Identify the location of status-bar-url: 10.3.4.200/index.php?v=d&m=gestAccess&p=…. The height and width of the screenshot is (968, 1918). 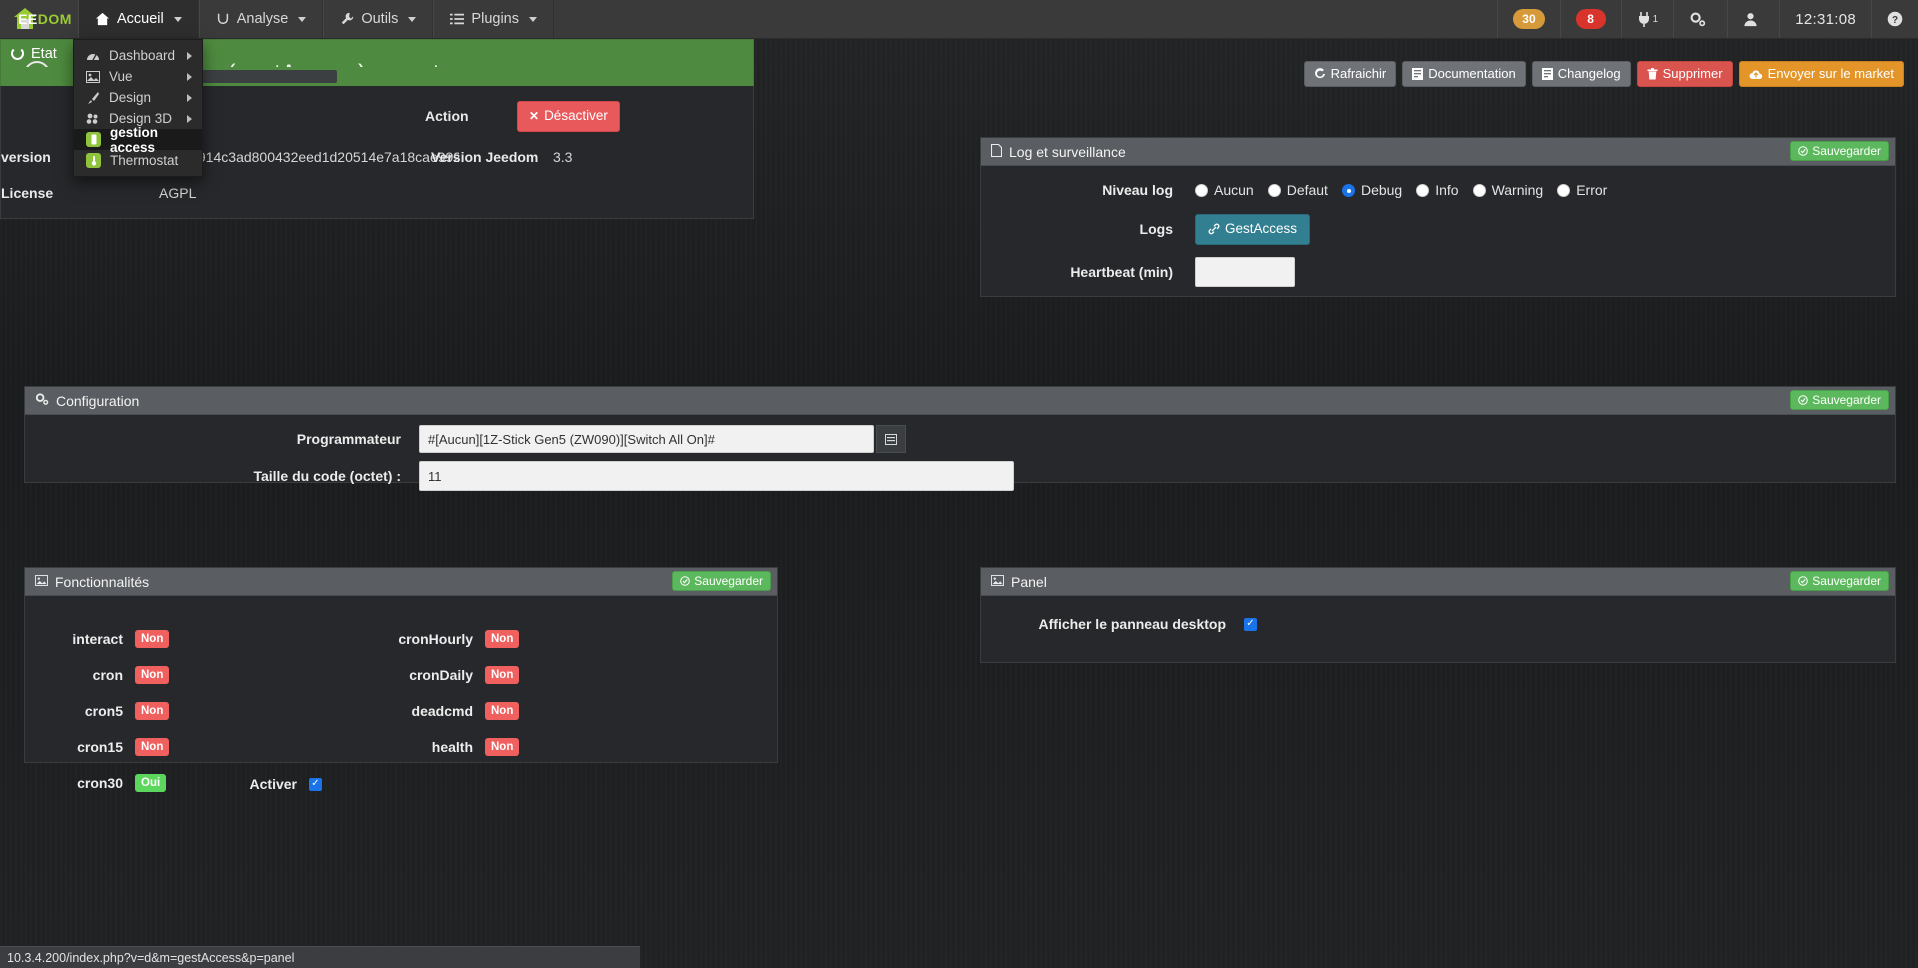
(151, 957).